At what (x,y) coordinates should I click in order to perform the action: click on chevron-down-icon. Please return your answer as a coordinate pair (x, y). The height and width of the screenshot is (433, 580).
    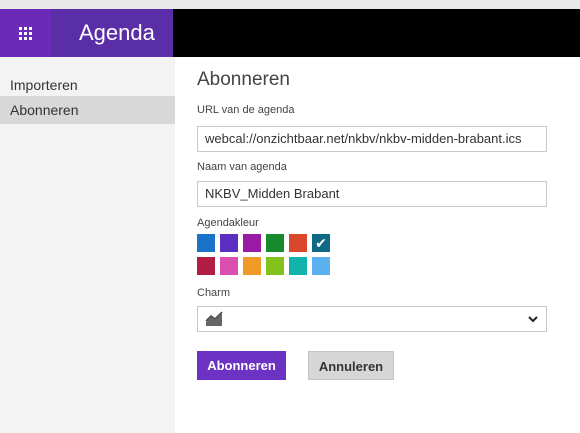
    Looking at the image, I should click on (533, 319).